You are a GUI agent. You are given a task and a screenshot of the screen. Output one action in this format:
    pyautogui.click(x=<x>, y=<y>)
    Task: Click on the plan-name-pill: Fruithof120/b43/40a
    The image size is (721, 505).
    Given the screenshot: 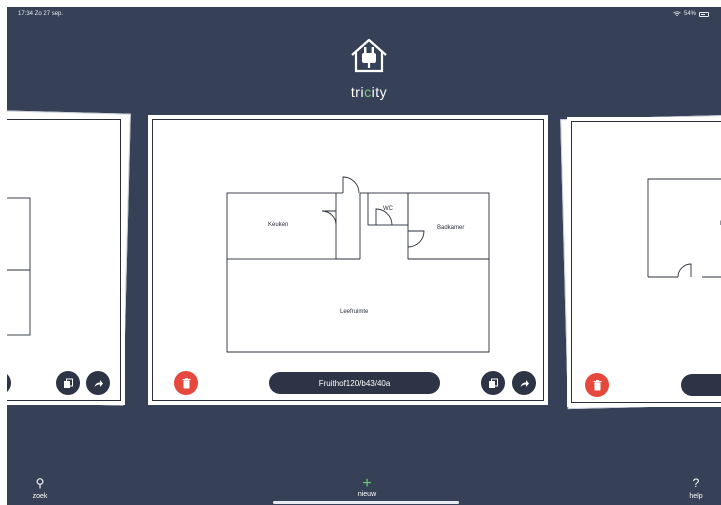 What is the action you would take?
    pyautogui.click(x=354, y=383)
    